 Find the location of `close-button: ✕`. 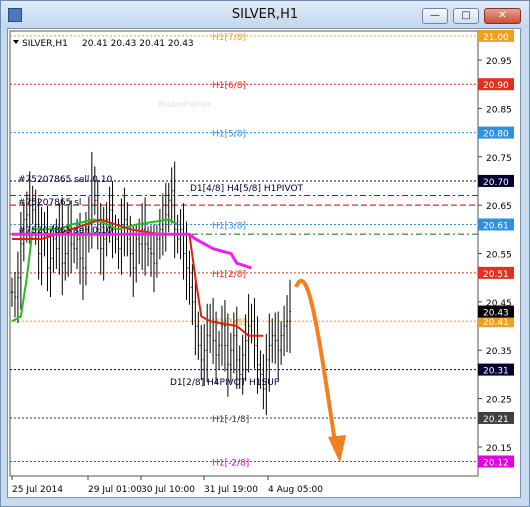

close-button: ✕ is located at coordinates (502, 16).